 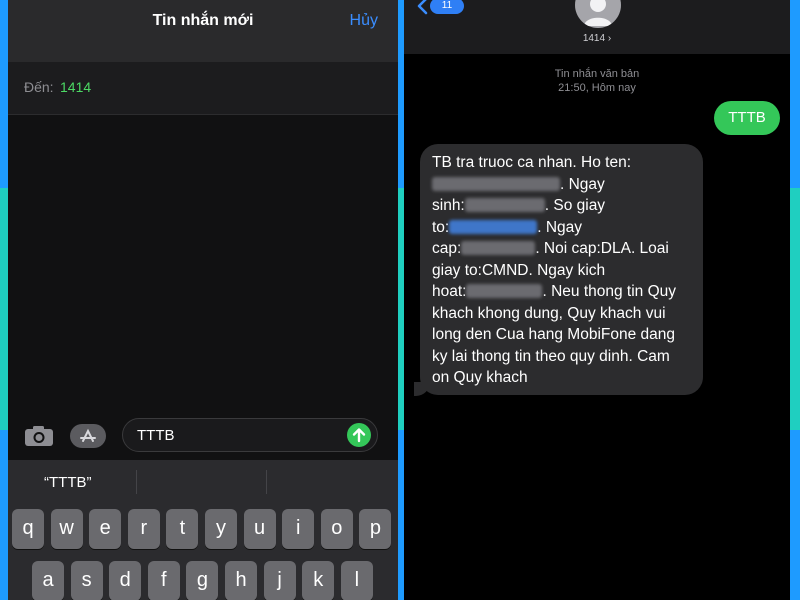 I want to click on cancel-button: Hủy, so click(x=364, y=21).